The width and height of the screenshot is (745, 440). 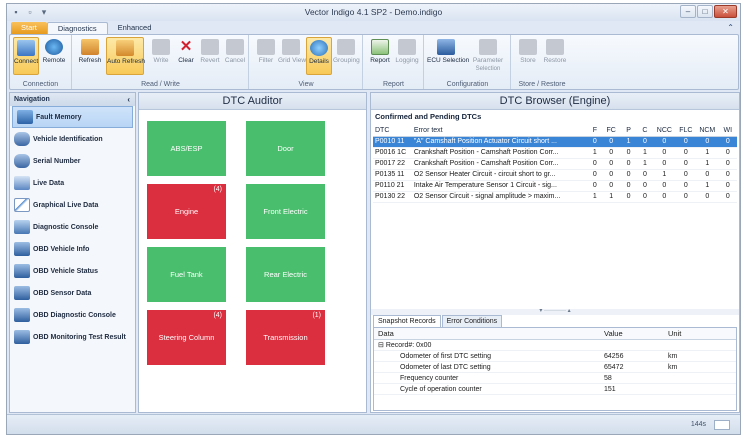 I want to click on remote-label: Remote, so click(x=54, y=60).